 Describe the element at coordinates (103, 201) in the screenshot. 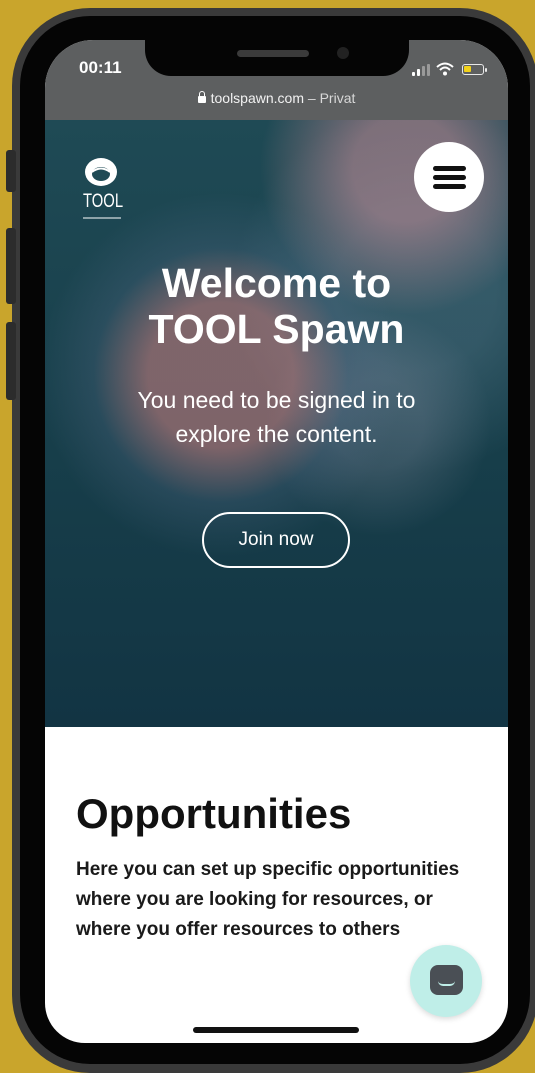

I see `logo-text: TOOL` at that location.